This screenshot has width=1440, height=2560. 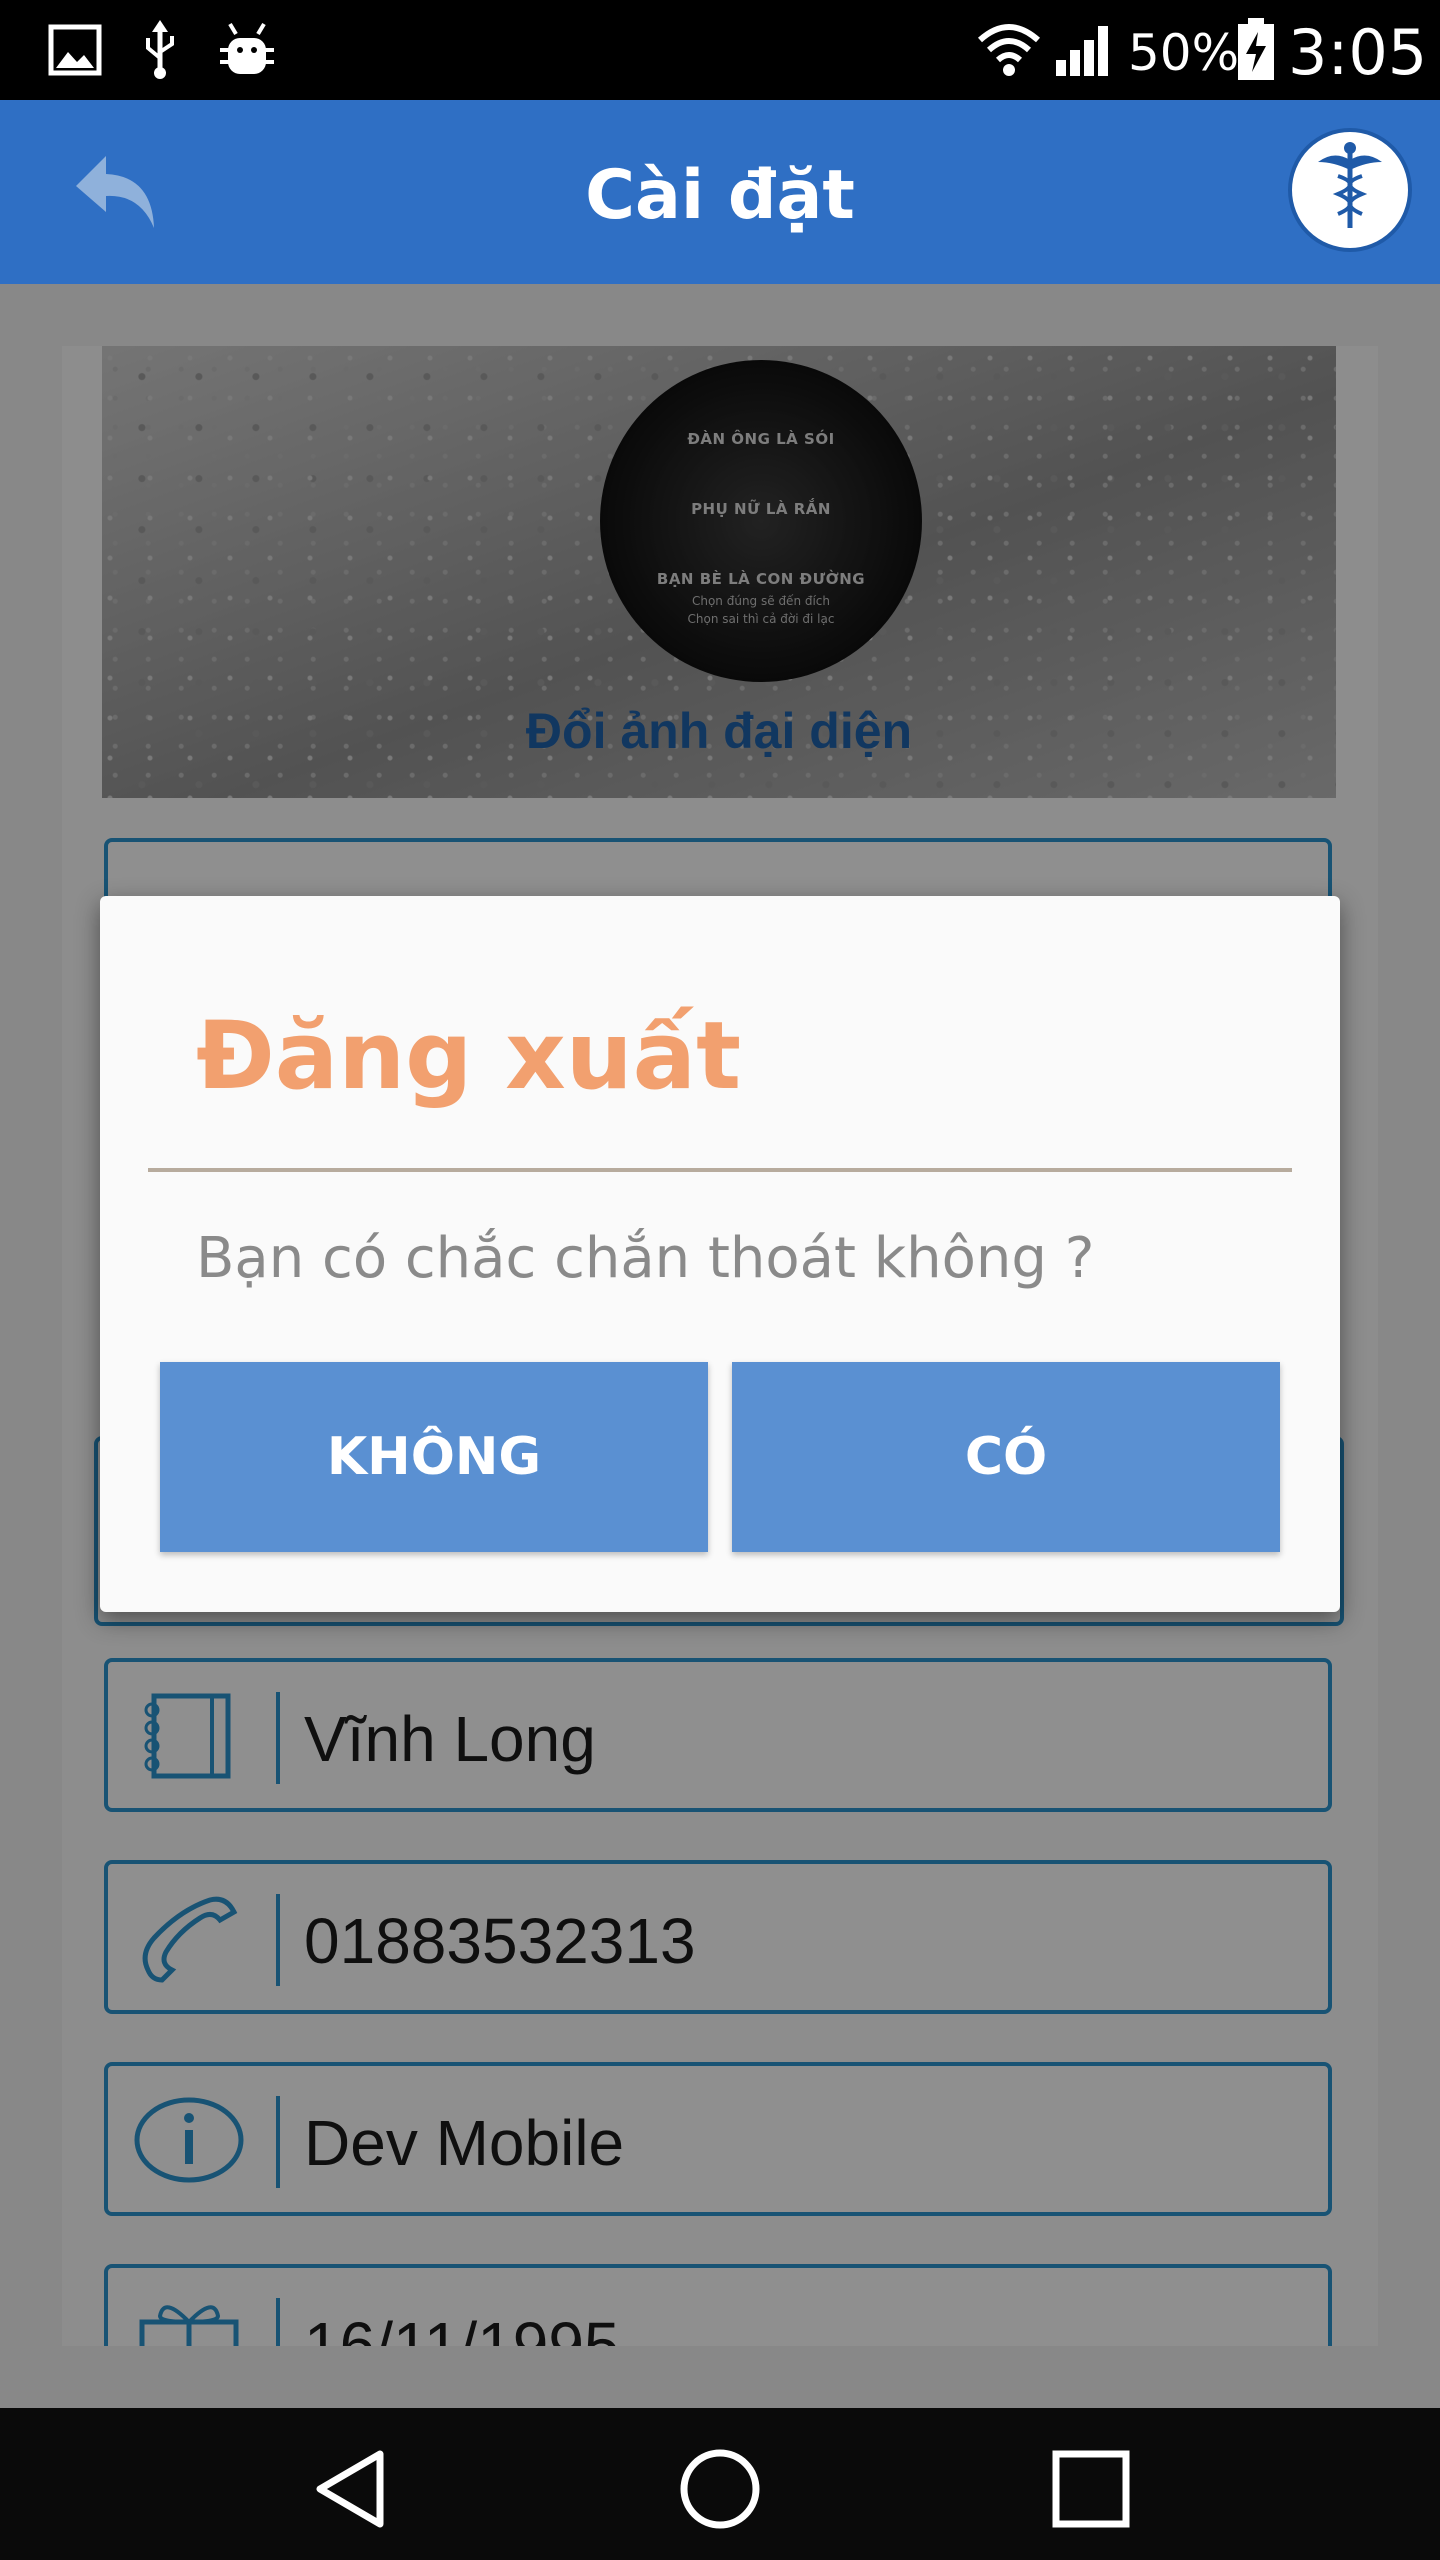 What do you see at coordinates (1006, 1457) in the screenshot?
I see `confirm-button: CÓ` at bounding box center [1006, 1457].